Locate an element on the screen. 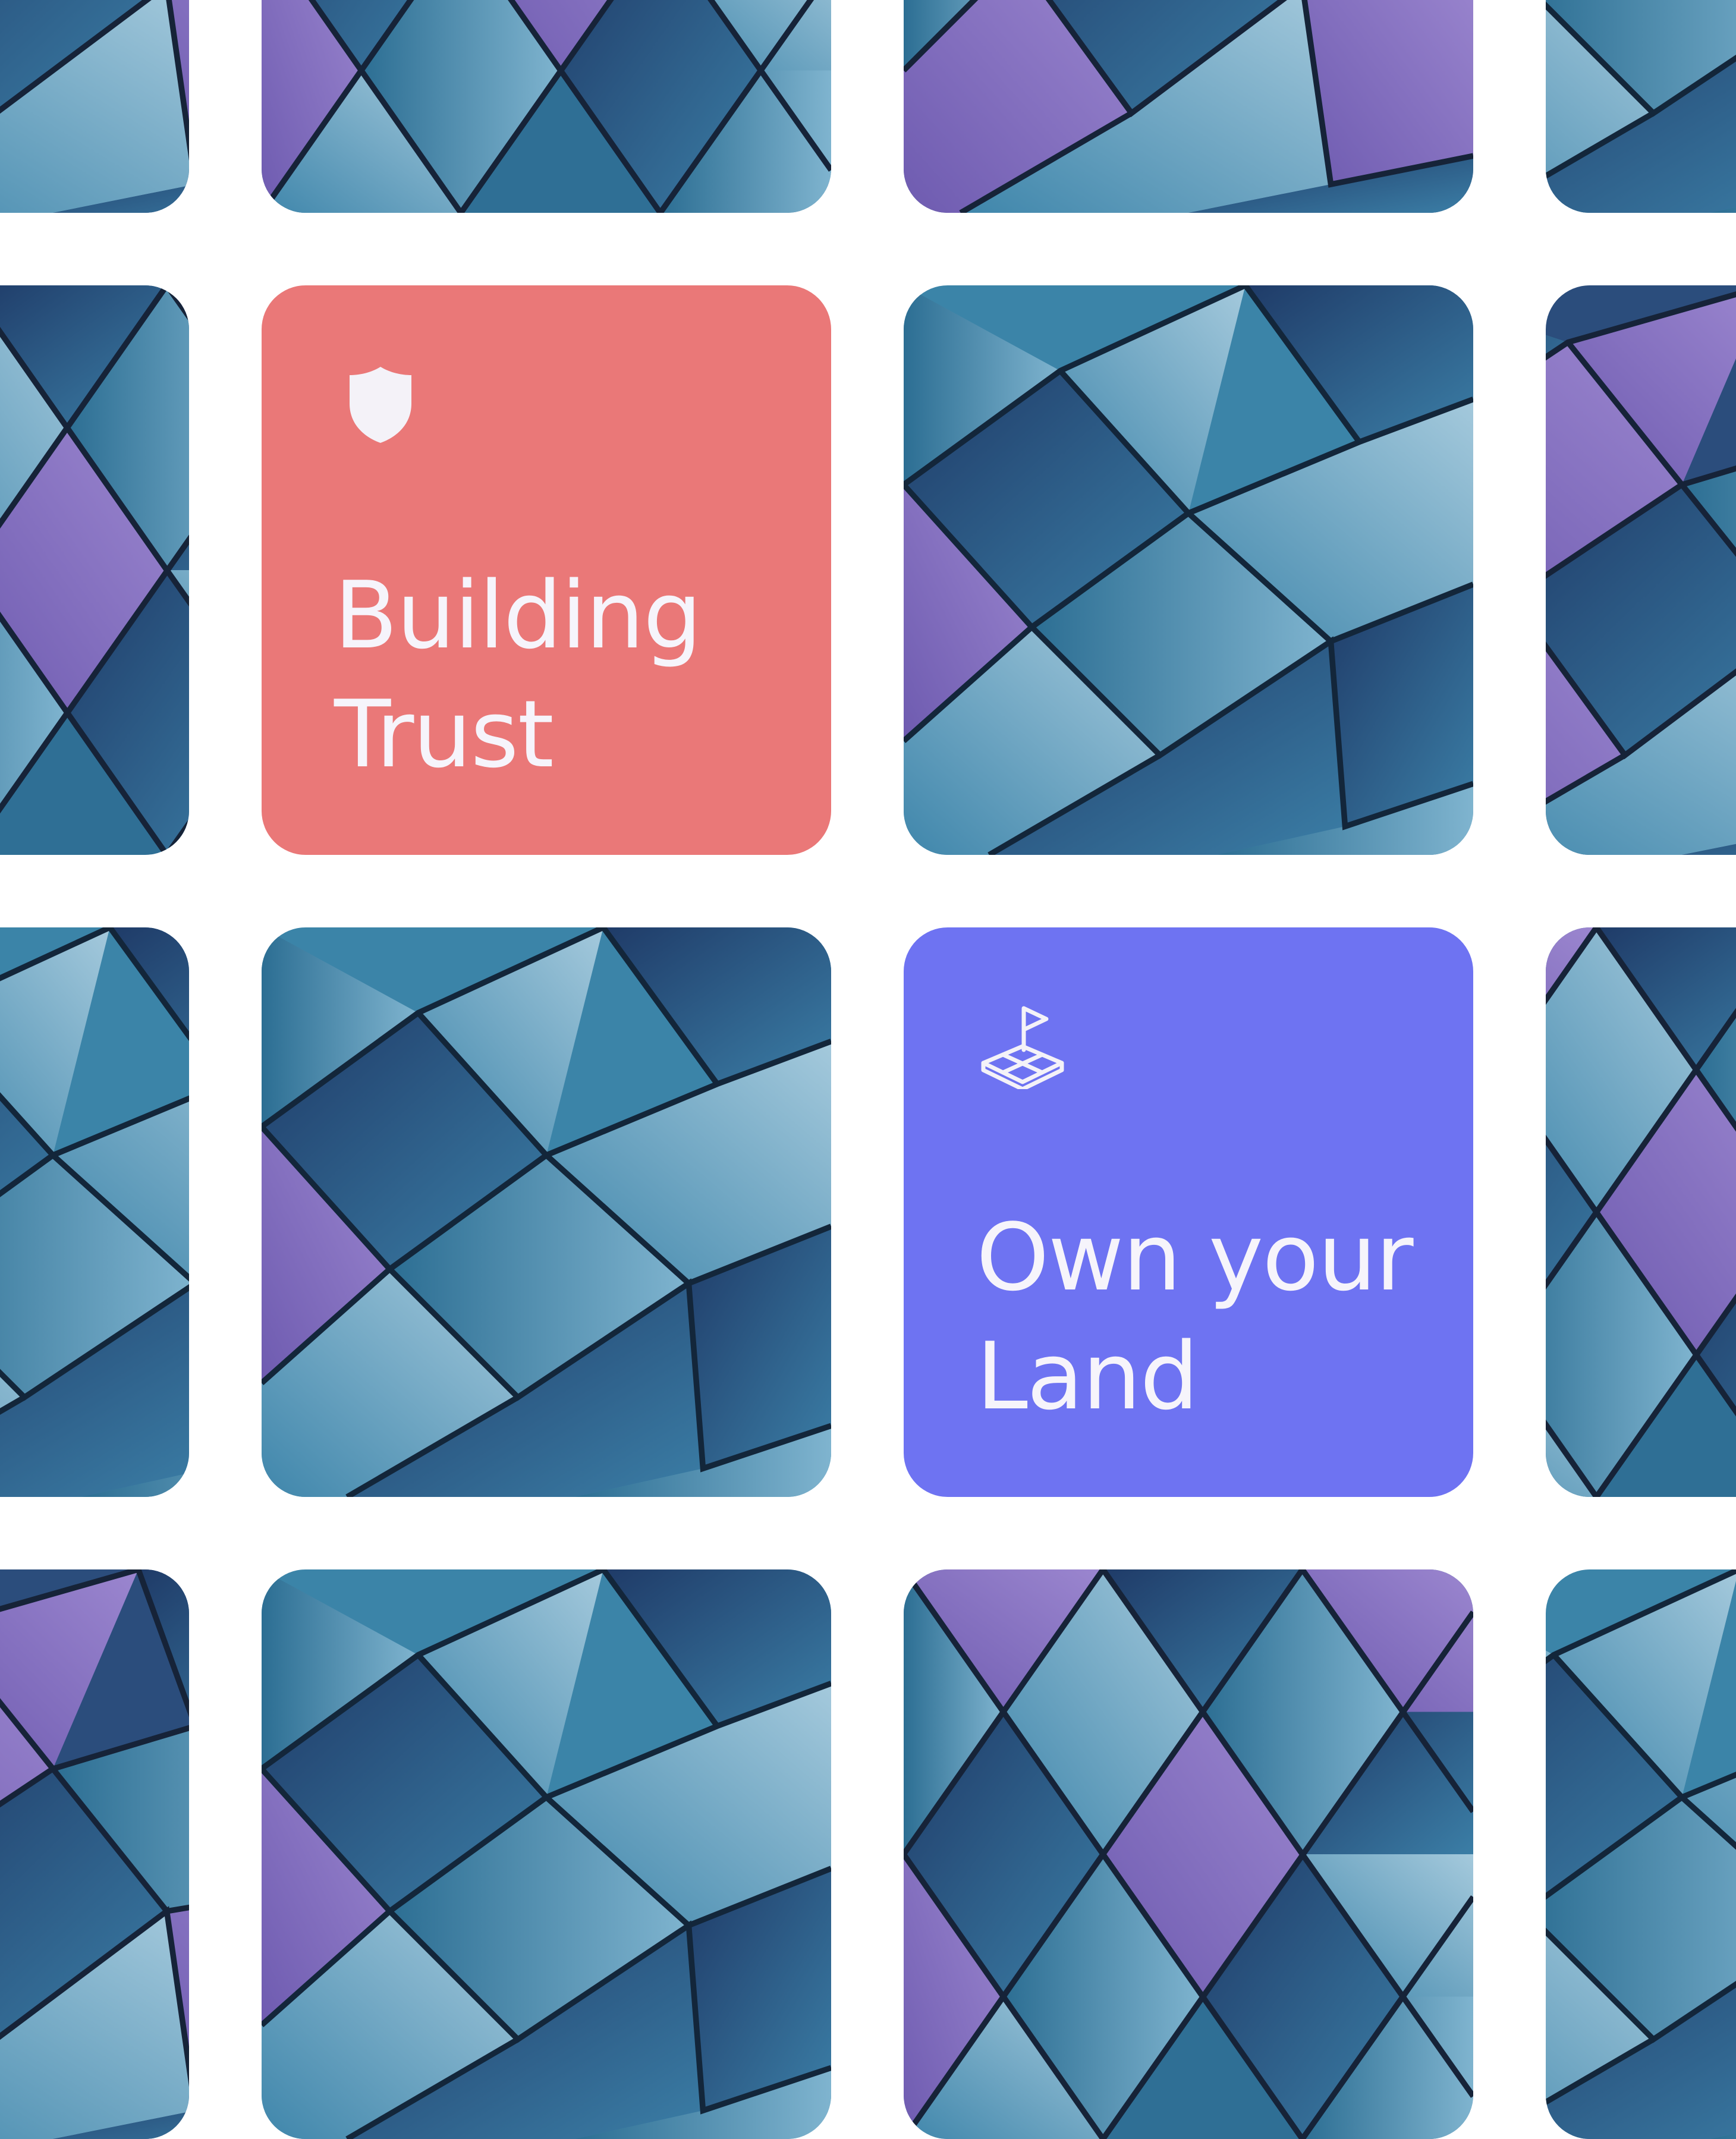  shield-icon is located at coordinates (380, 405).